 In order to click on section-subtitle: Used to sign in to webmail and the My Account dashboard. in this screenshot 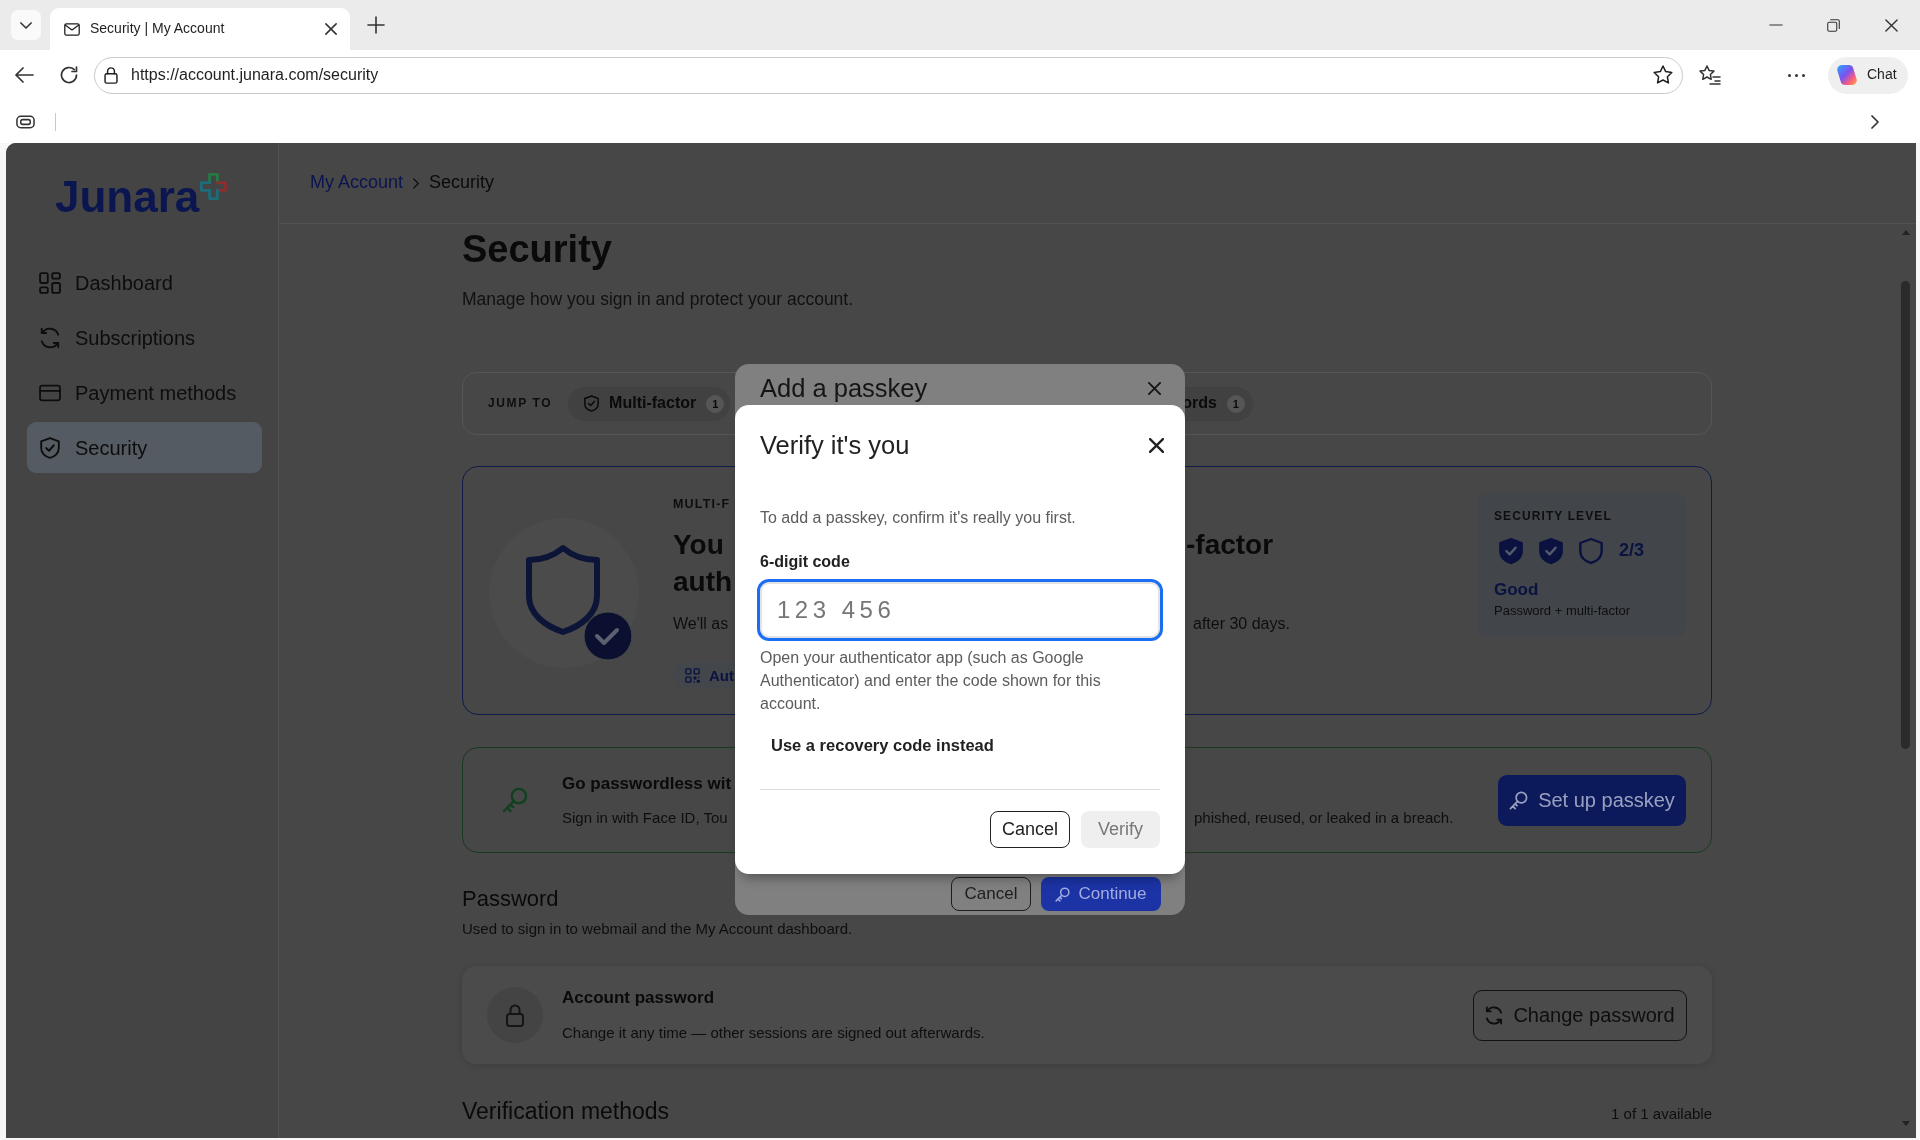, I will do `click(657, 929)`.